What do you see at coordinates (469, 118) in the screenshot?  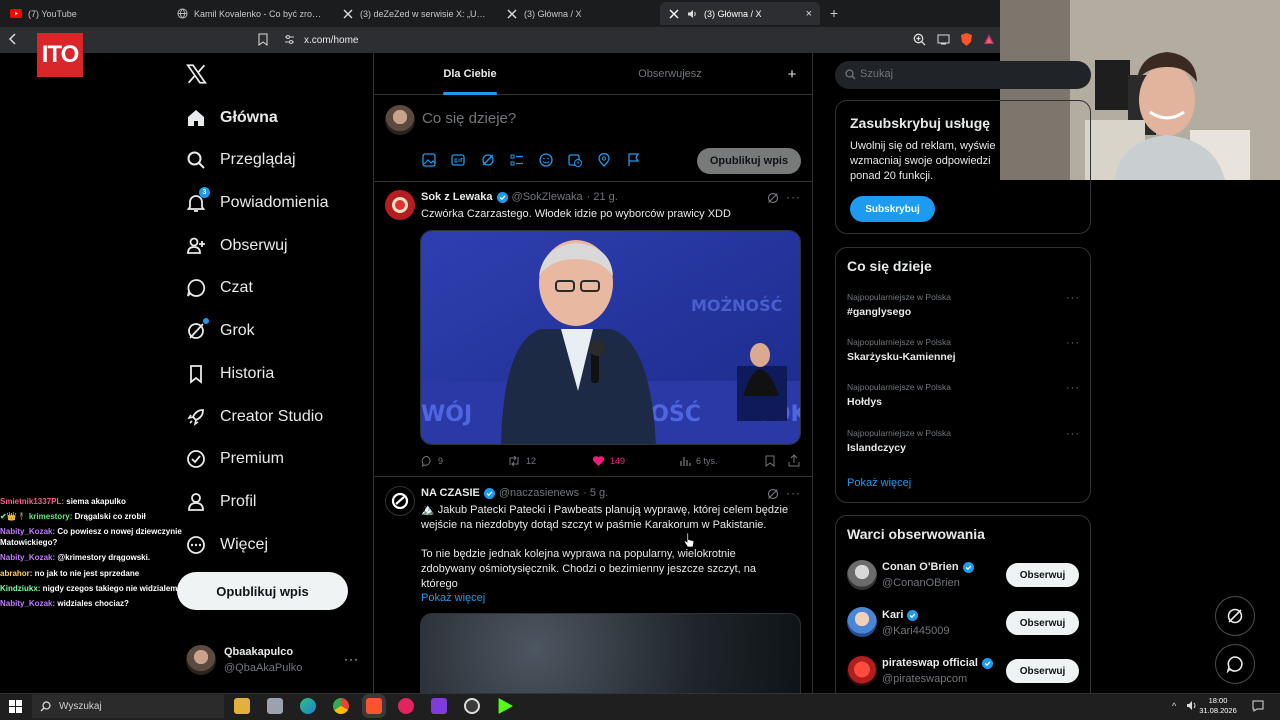 I see `compose-input: Co się dzieje?` at bounding box center [469, 118].